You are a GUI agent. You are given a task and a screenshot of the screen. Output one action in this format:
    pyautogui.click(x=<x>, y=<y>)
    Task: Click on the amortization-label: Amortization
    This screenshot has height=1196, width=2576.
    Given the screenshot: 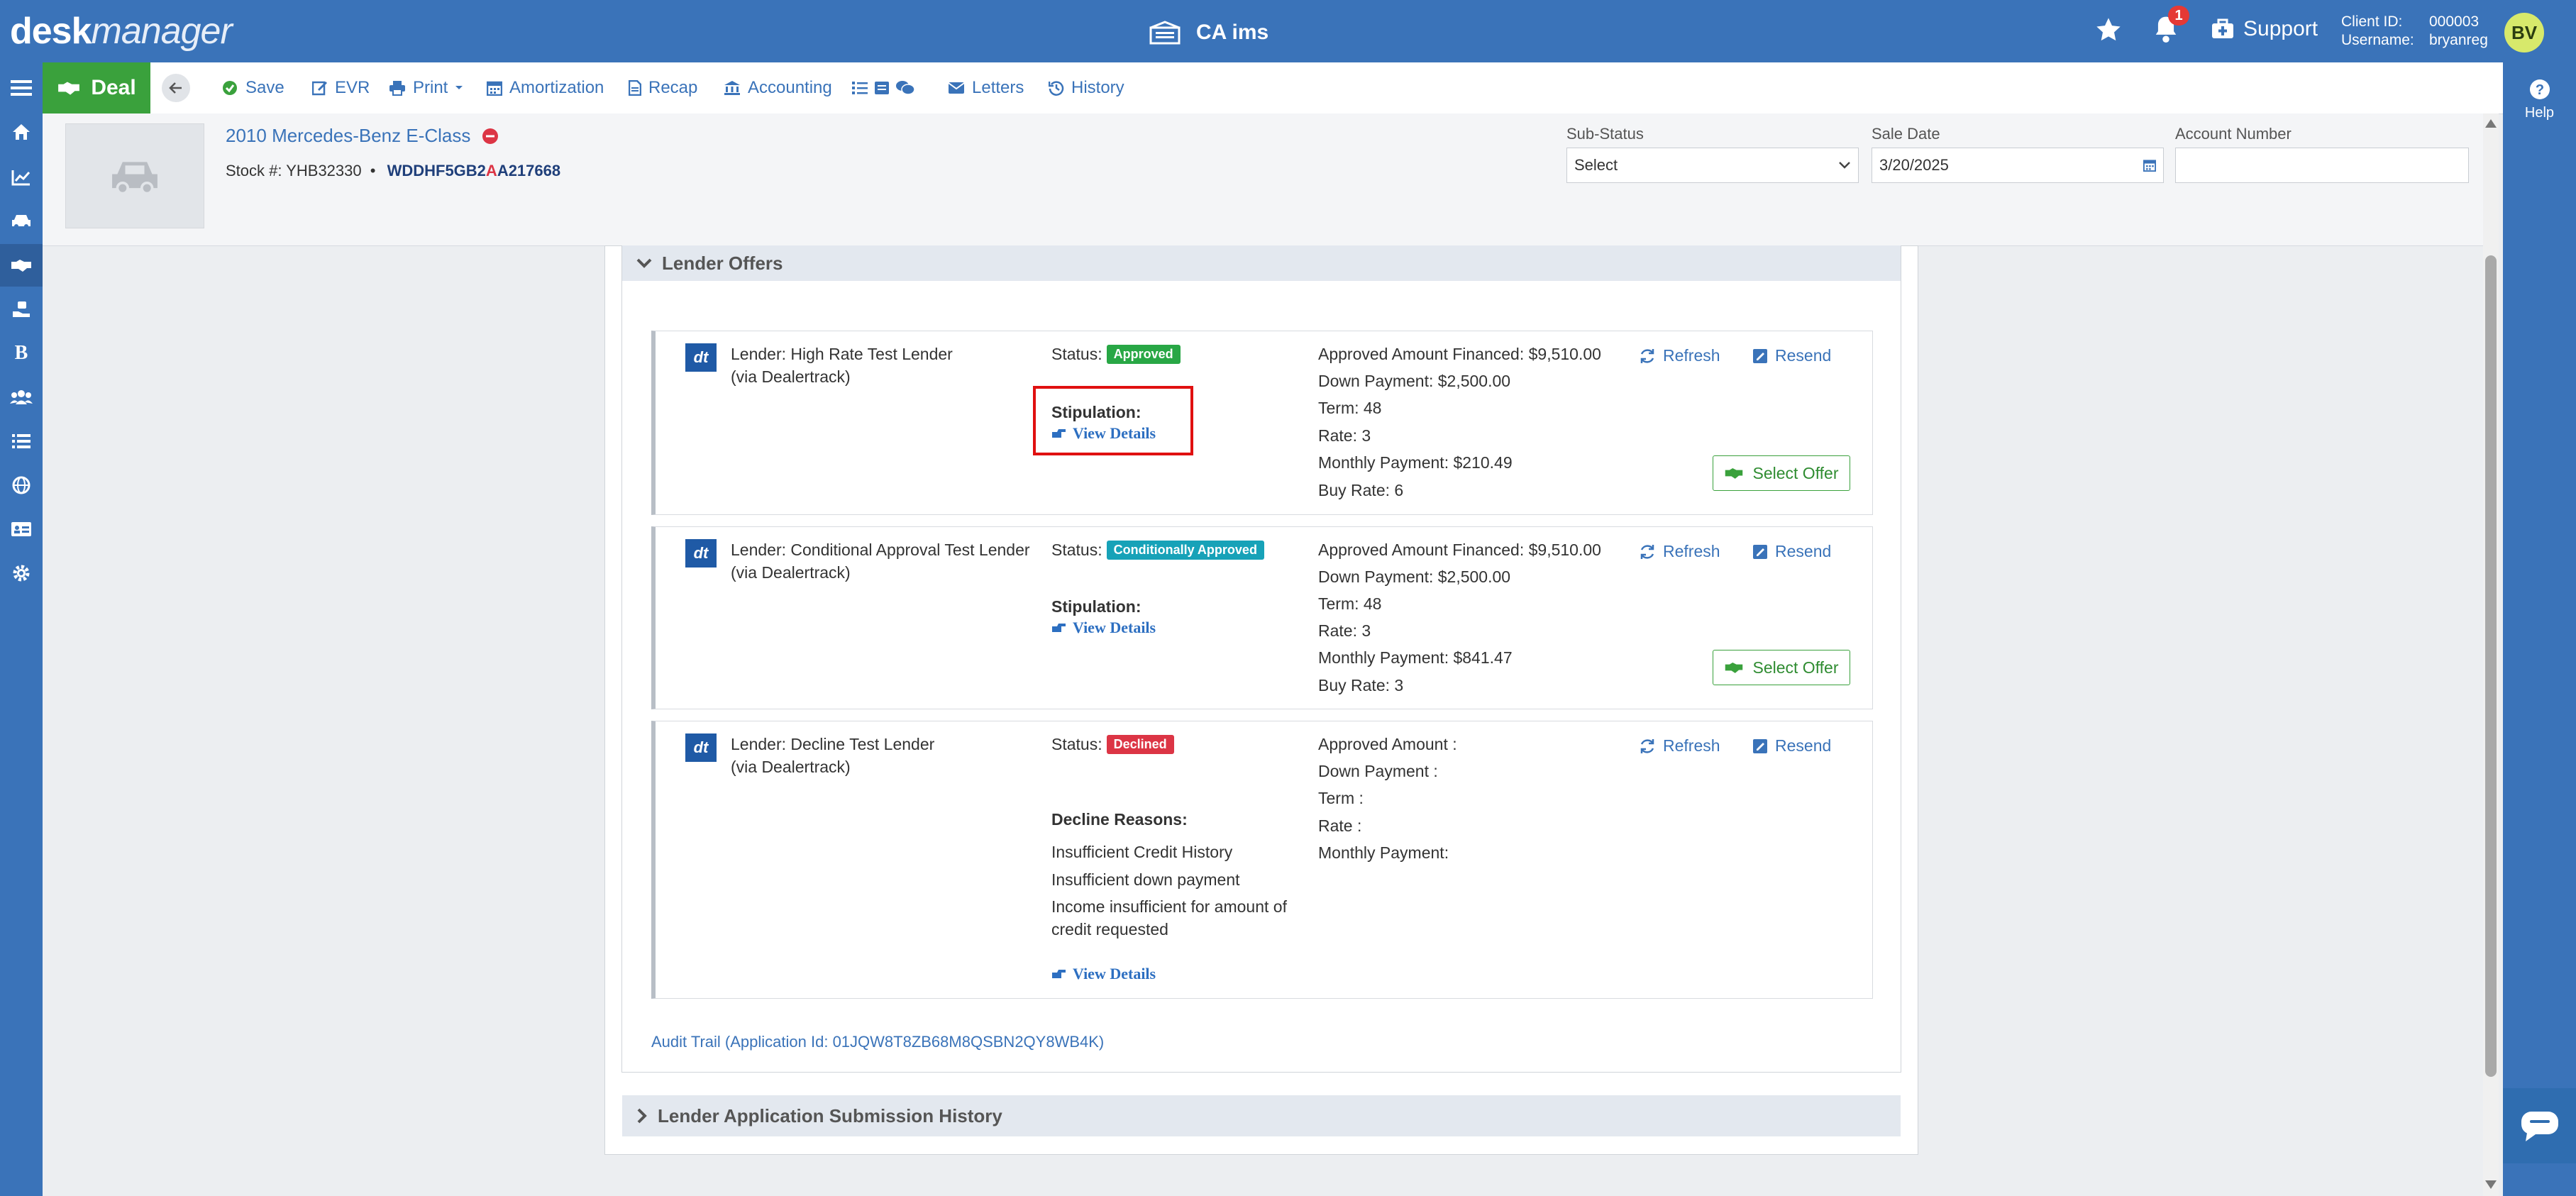 What is the action you would take?
    pyautogui.click(x=556, y=88)
    